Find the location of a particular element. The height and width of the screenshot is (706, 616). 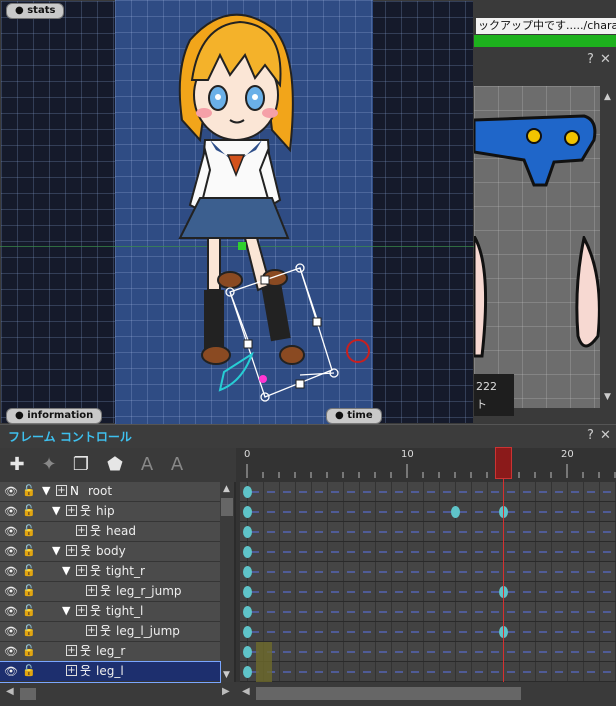

list-scroll-down-icon: ▼ is located at coordinates (226, 675).